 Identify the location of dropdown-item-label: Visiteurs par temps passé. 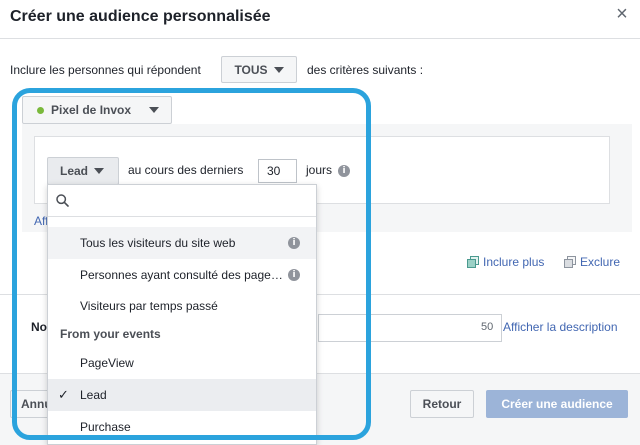
(149, 306).